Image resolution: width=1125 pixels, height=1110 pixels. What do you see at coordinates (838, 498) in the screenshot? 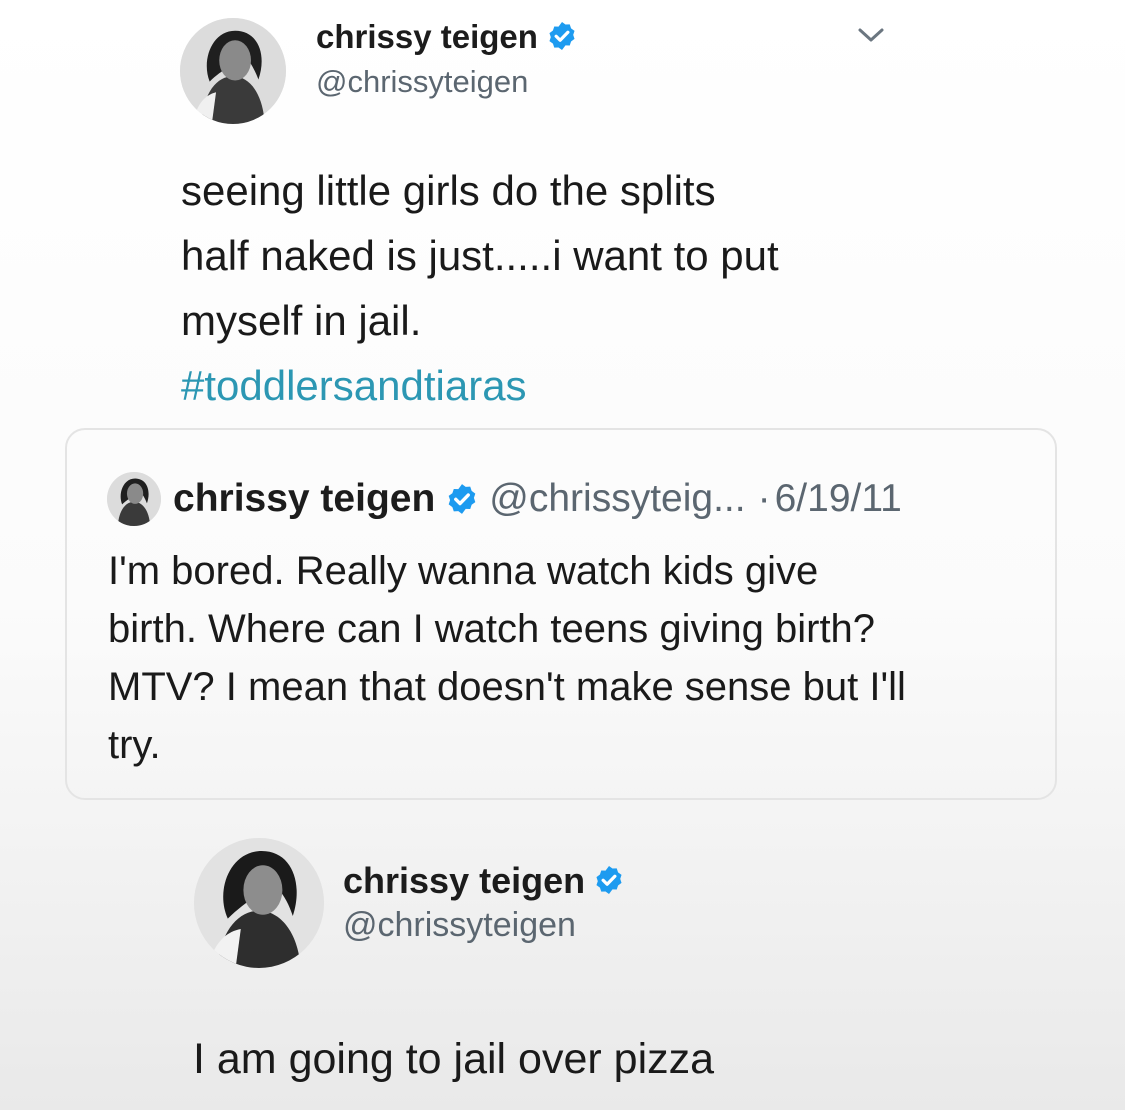
I see `quoted-tweet-date: 6/19/11` at bounding box center [838, 498].